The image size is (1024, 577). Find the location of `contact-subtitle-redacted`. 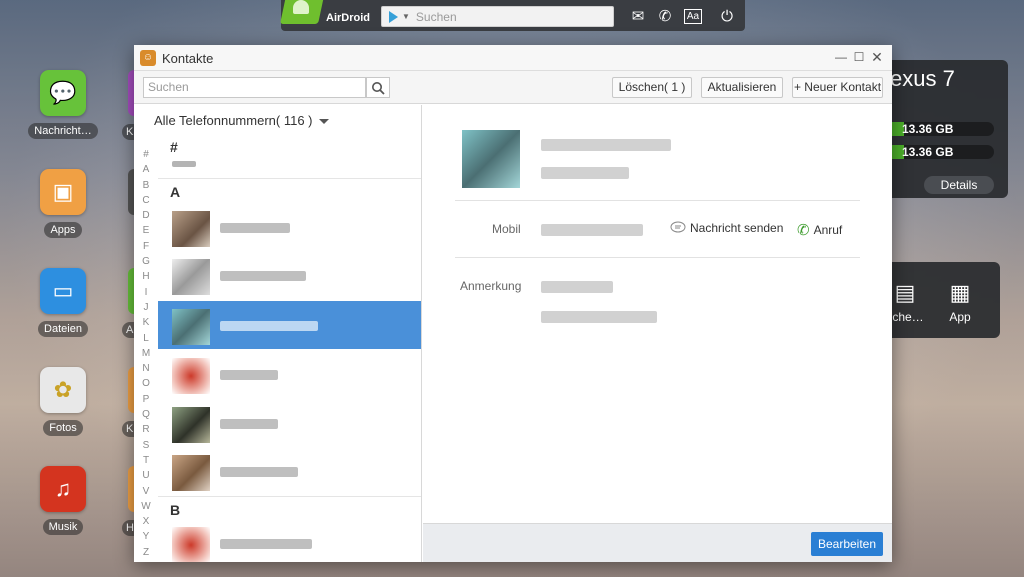

contact-subtitle-redacted is located at coordinates (585, 173).